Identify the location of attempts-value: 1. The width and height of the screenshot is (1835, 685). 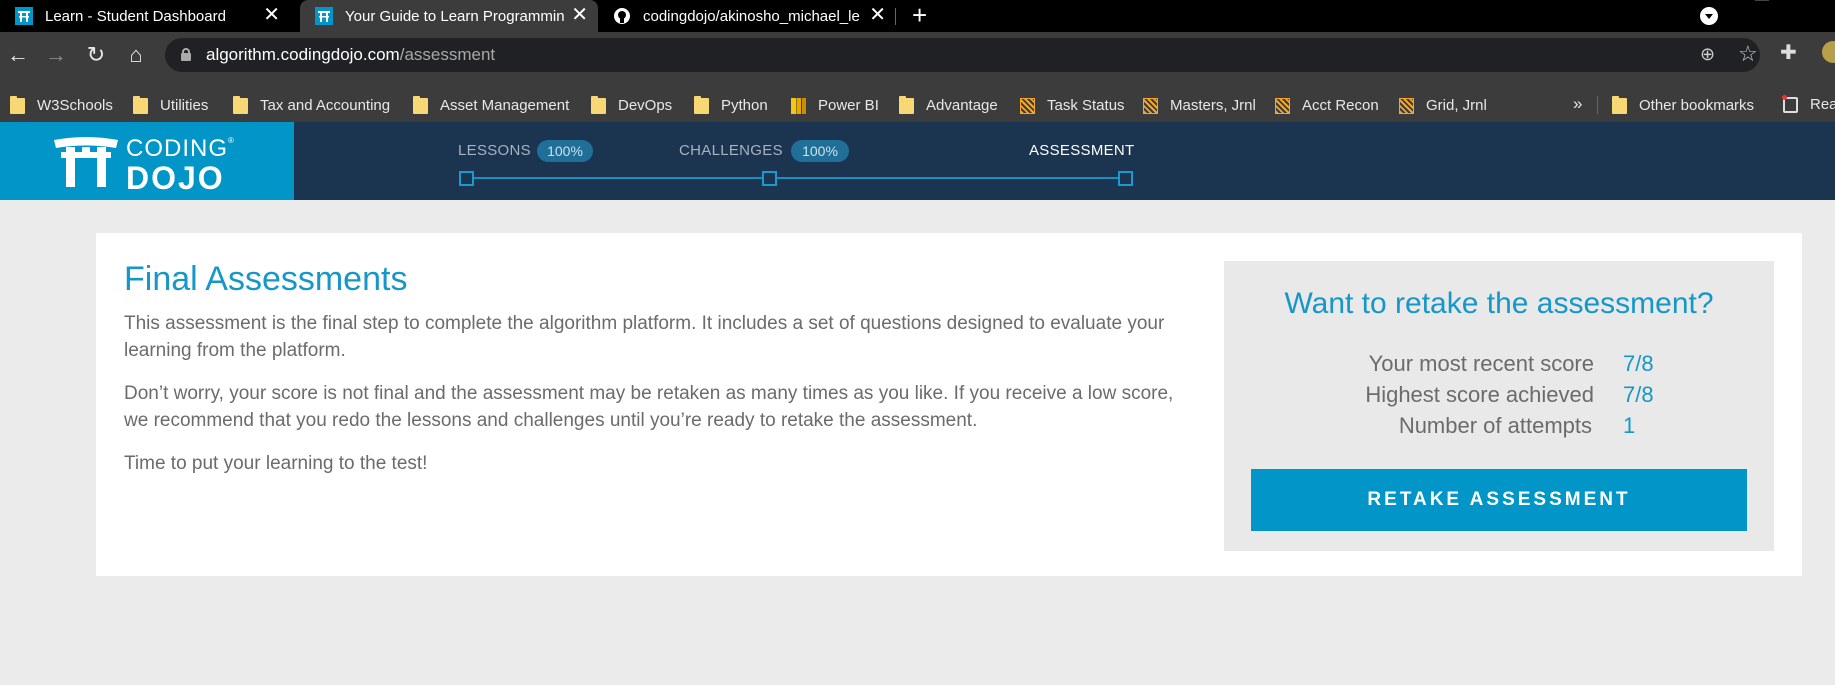
(1629, 425).